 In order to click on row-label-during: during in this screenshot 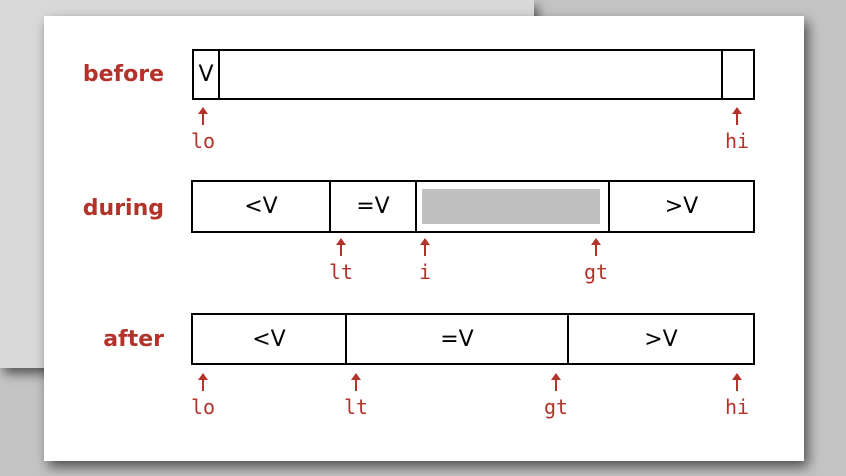, I will do `click(123, 208)`.